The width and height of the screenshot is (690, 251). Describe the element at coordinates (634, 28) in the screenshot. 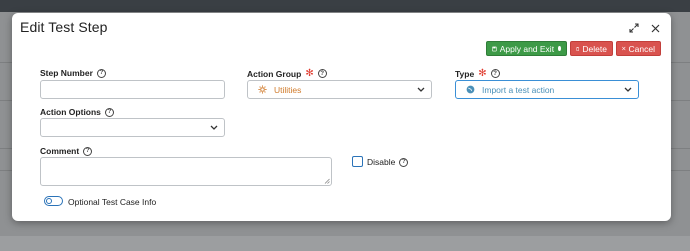

I see `expand-icon` at that location.